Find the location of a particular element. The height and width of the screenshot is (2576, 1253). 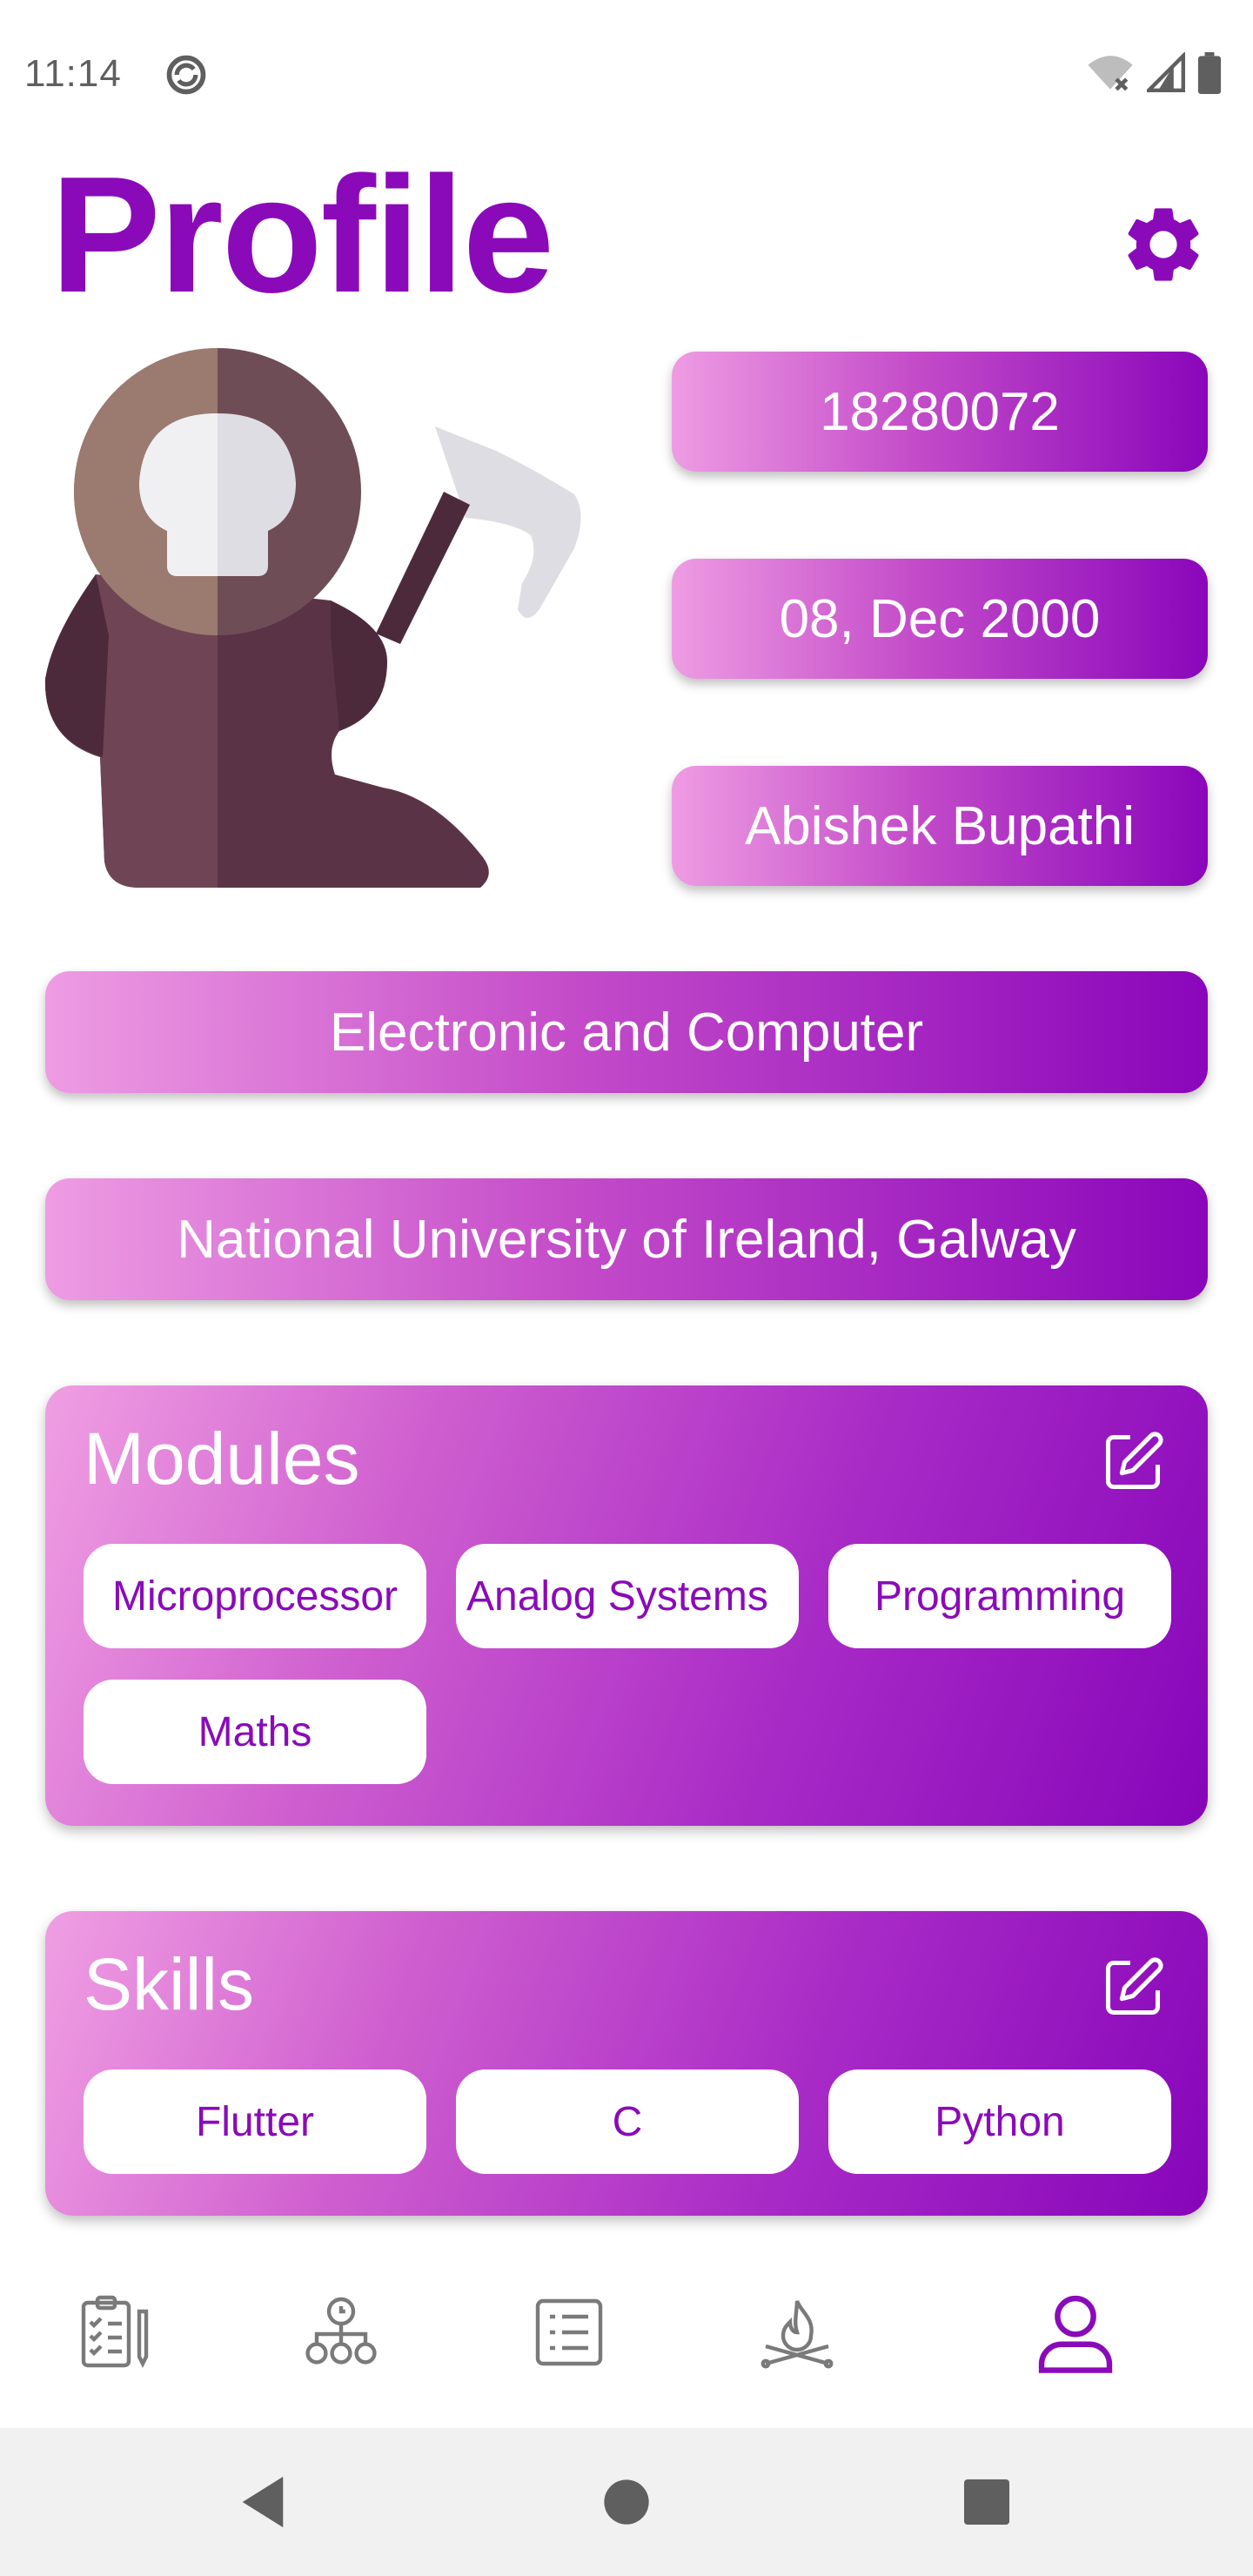

settings-button is located at coordinates (1163, 244).